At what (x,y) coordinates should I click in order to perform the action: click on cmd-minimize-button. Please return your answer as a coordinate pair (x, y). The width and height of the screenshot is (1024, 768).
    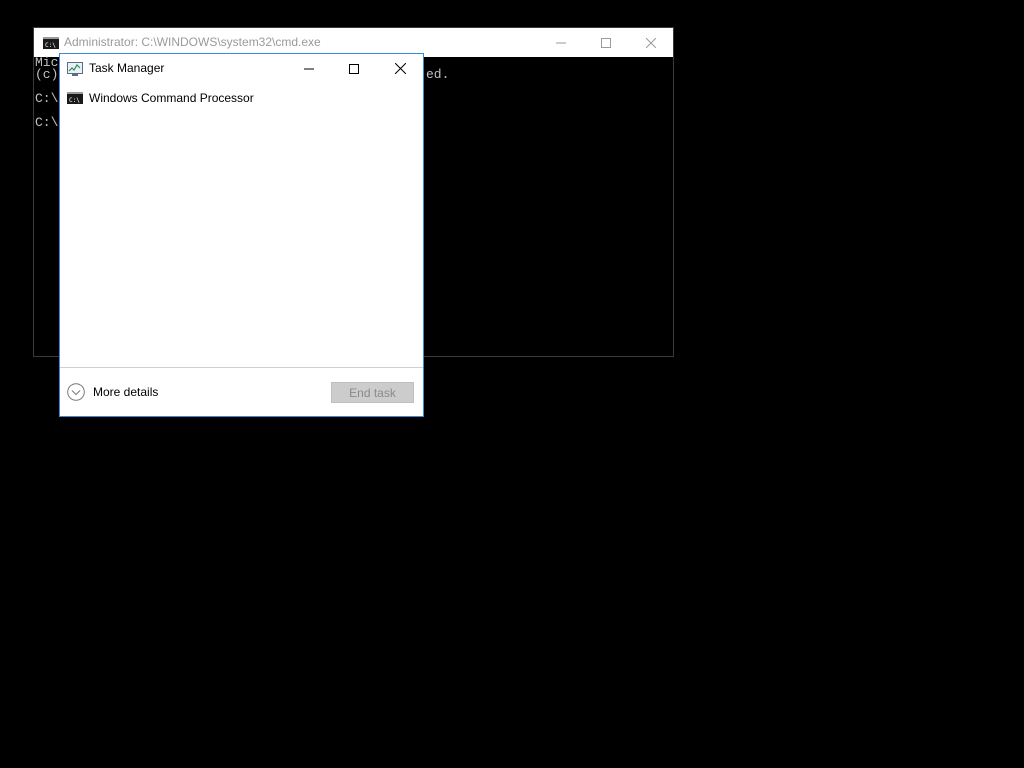
    Looking at the image, I should click on (561, 42).